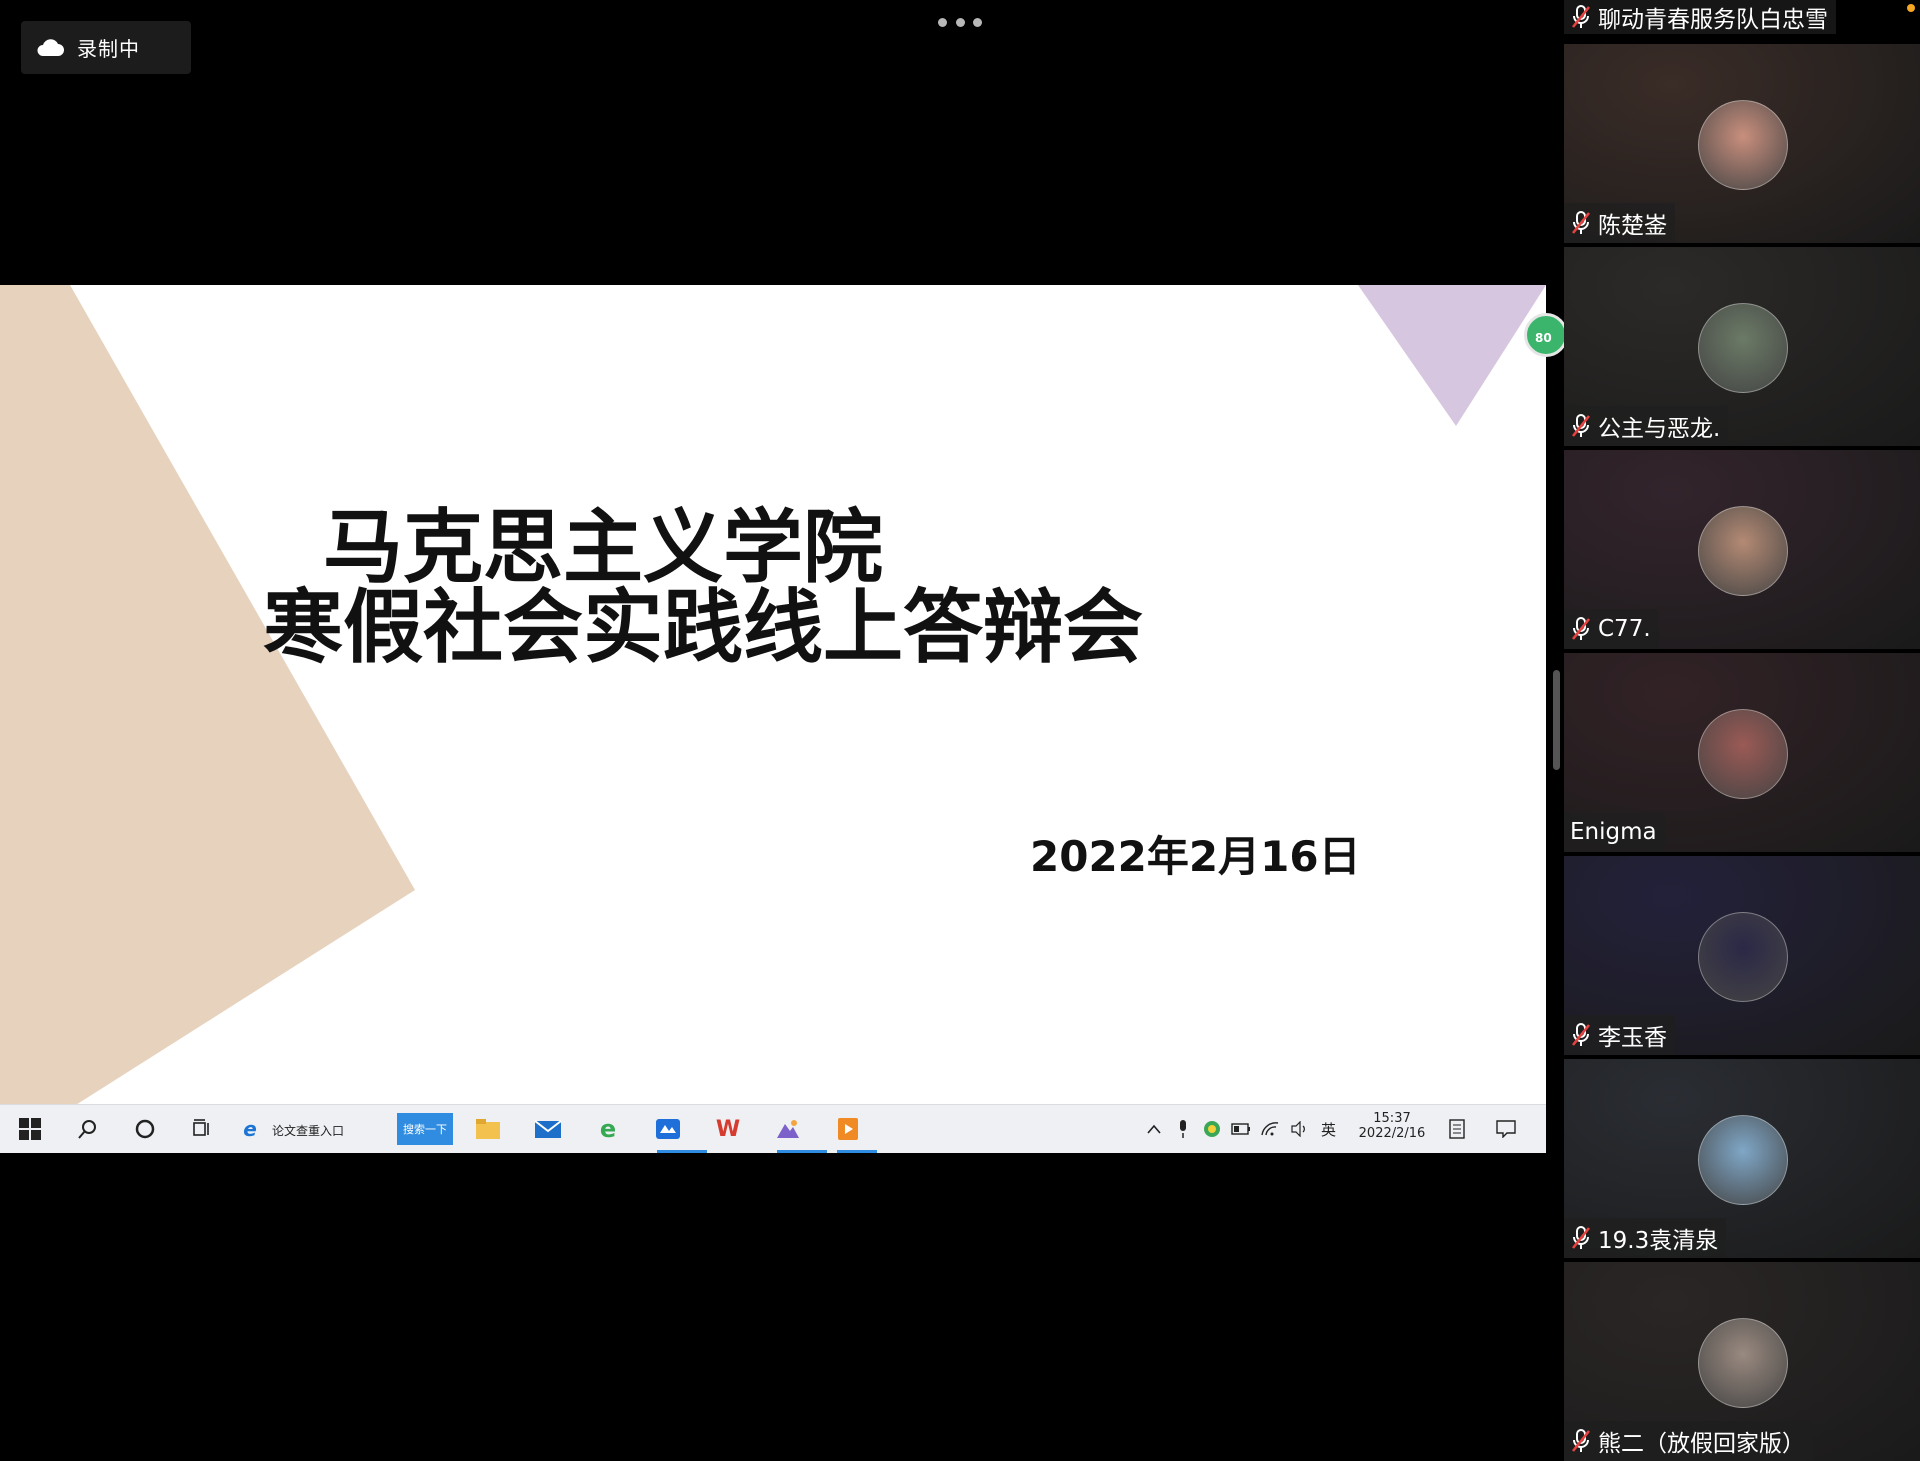 Image resolution: width=1920 pixels, height=1461 pixels. I want to click on participant-name: 陈楚崟, so click(1632, 226).